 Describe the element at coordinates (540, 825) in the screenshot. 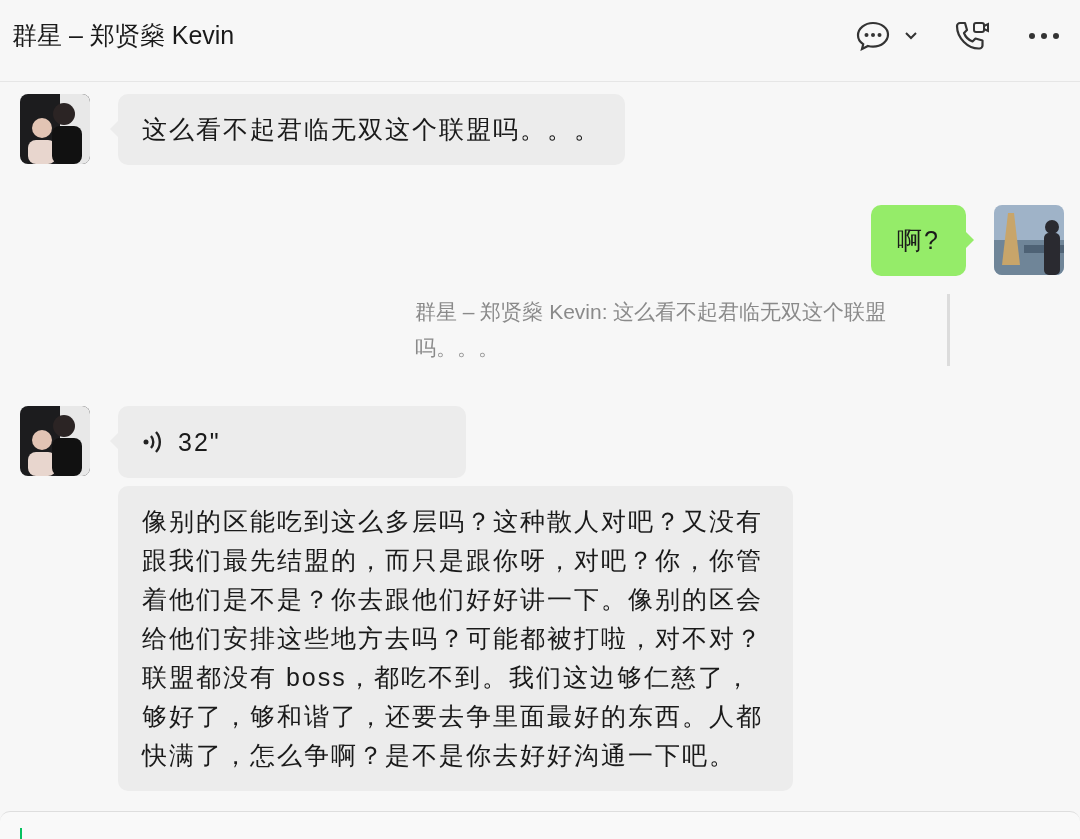

I see `message-input` at that location.